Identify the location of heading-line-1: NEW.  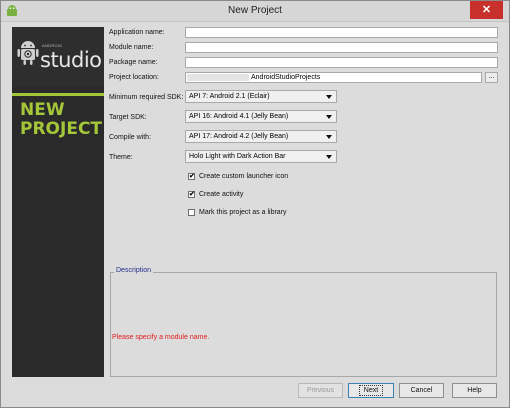
(42, 110).